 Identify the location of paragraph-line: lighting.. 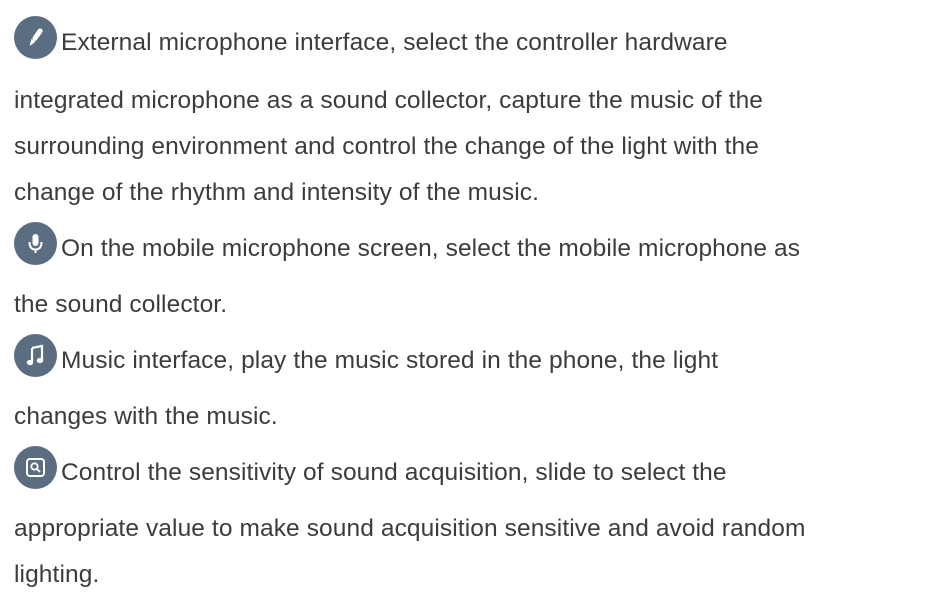
(57, 574).